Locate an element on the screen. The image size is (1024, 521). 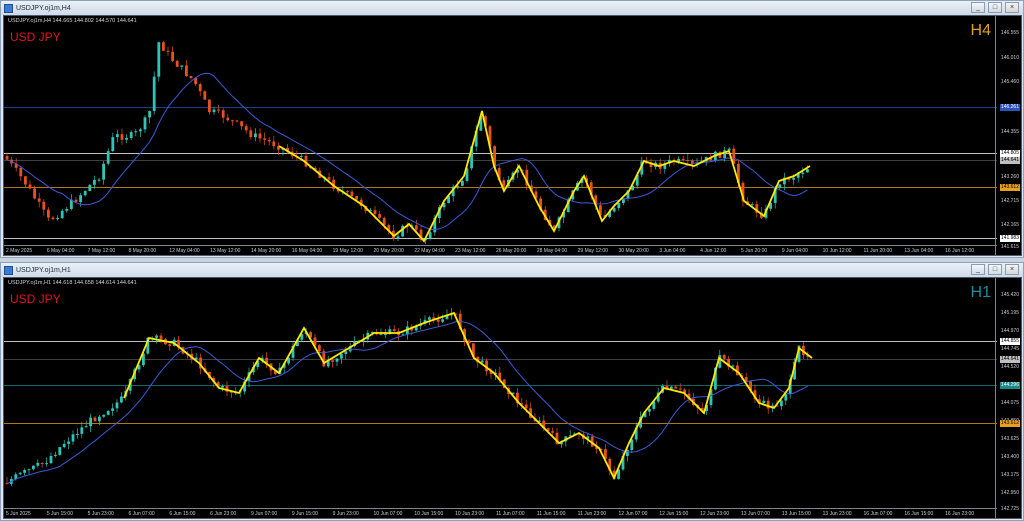
timeframe-label: H4 is located at coordinates (980, 30).